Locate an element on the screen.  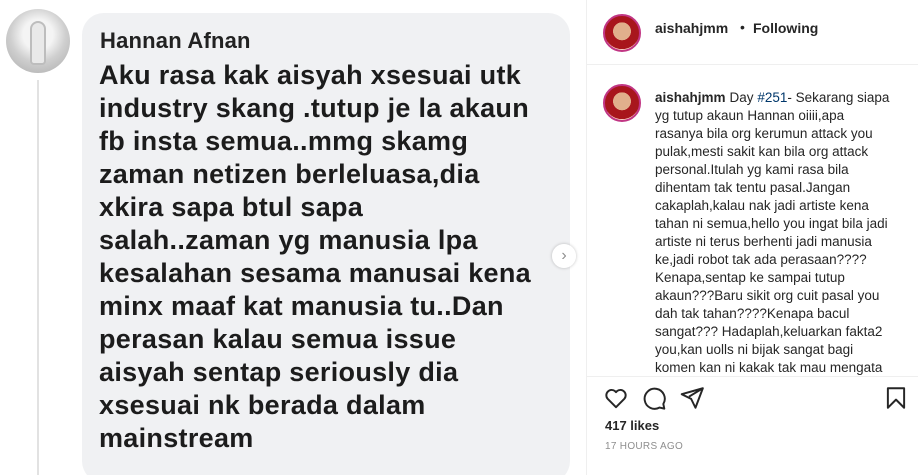
commenter-avatar is located at coordinates (38, 41).